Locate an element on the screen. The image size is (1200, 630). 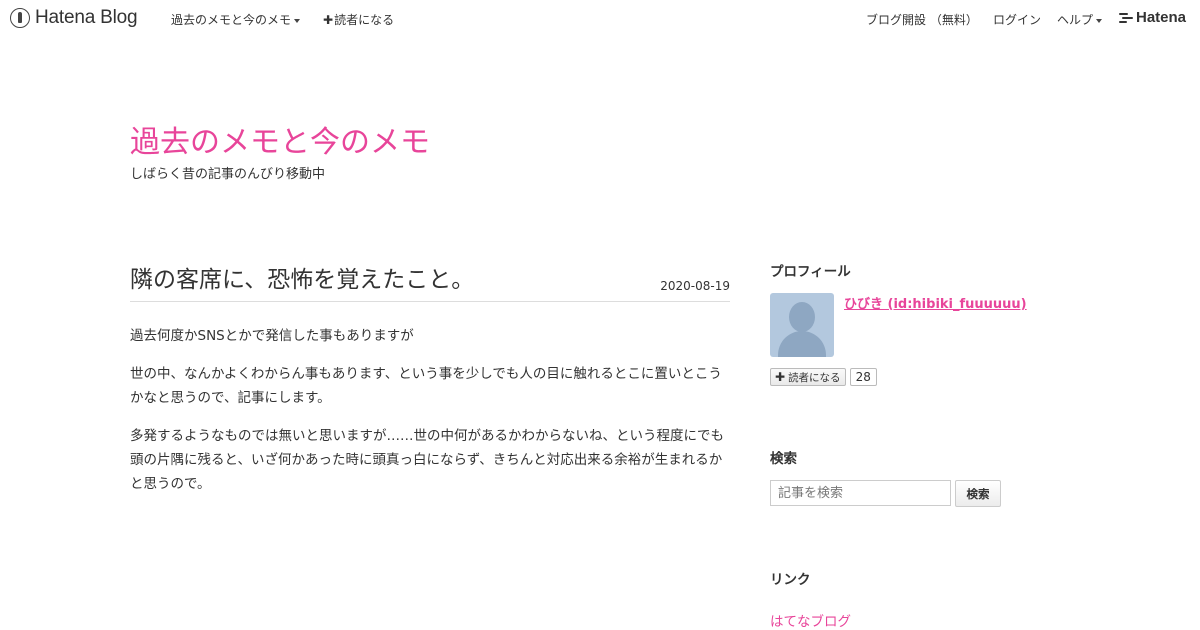
follow-button: ✚ 読者になる is located at coordinates (808, 377).